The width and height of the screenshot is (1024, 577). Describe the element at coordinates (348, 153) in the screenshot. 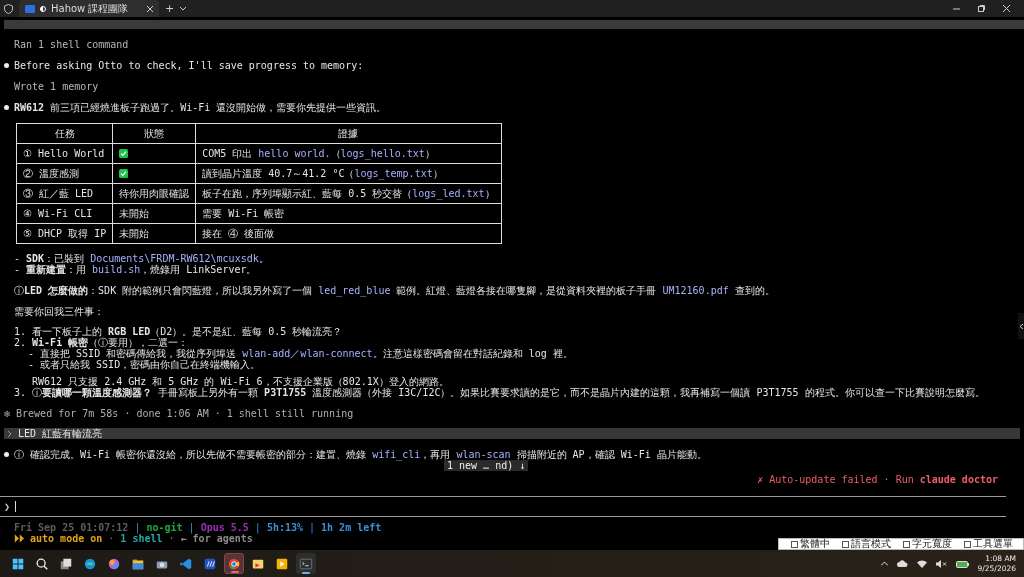

I see `table-cell: COM5 印出 hello world.（logs_hello.txt）` at that location.